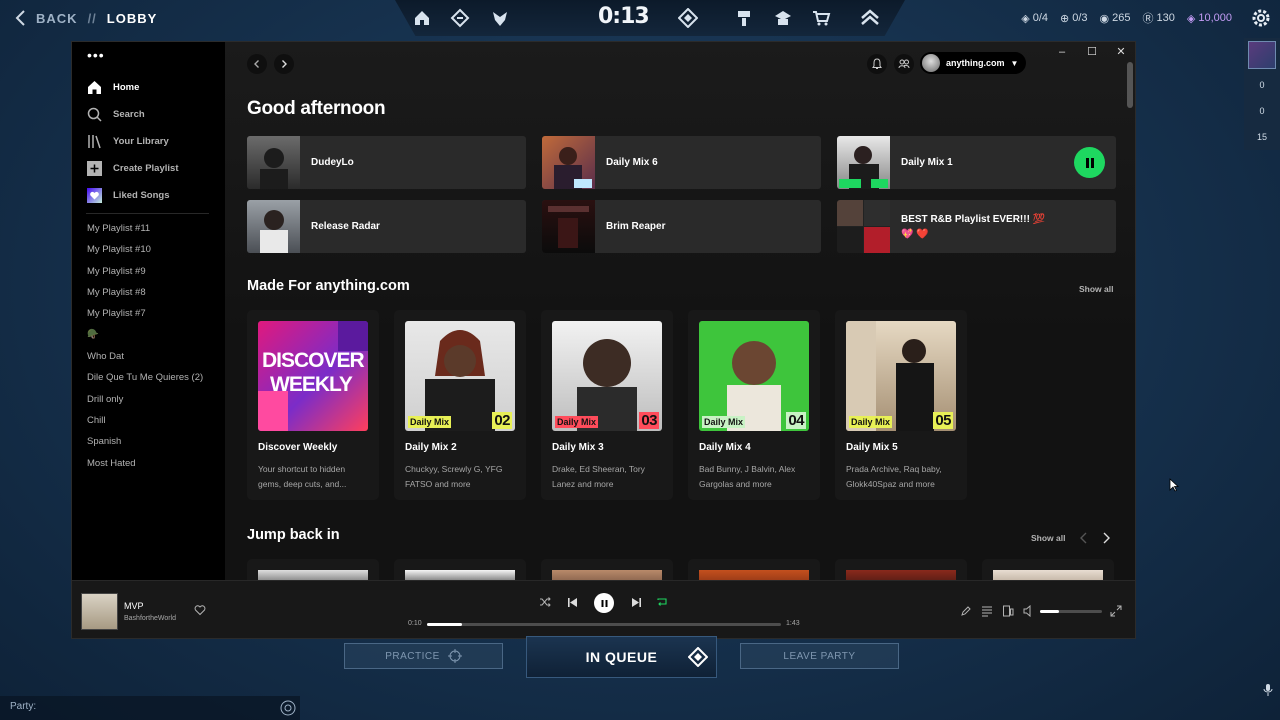 The height and width of the screenshot is (720, 1280). I want to click on forward-nav-button, so click(284, 64).